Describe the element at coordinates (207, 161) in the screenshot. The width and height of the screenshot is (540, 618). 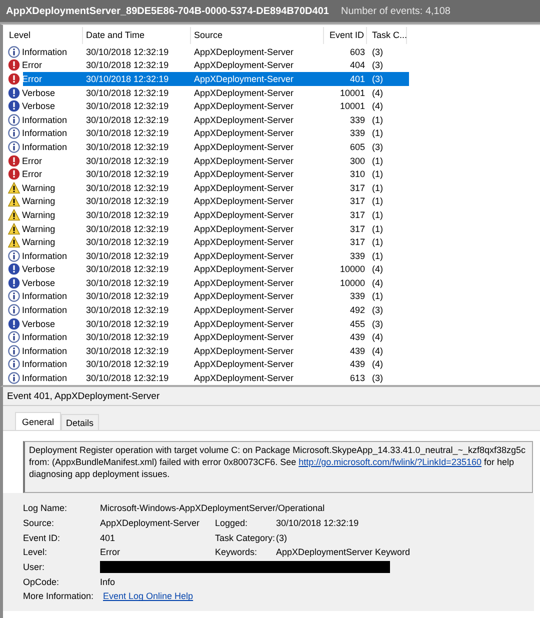
I see `event-row: Error 30/10/2018 12:32:19 AppXDeployment-Server 300 (1)` at that location.